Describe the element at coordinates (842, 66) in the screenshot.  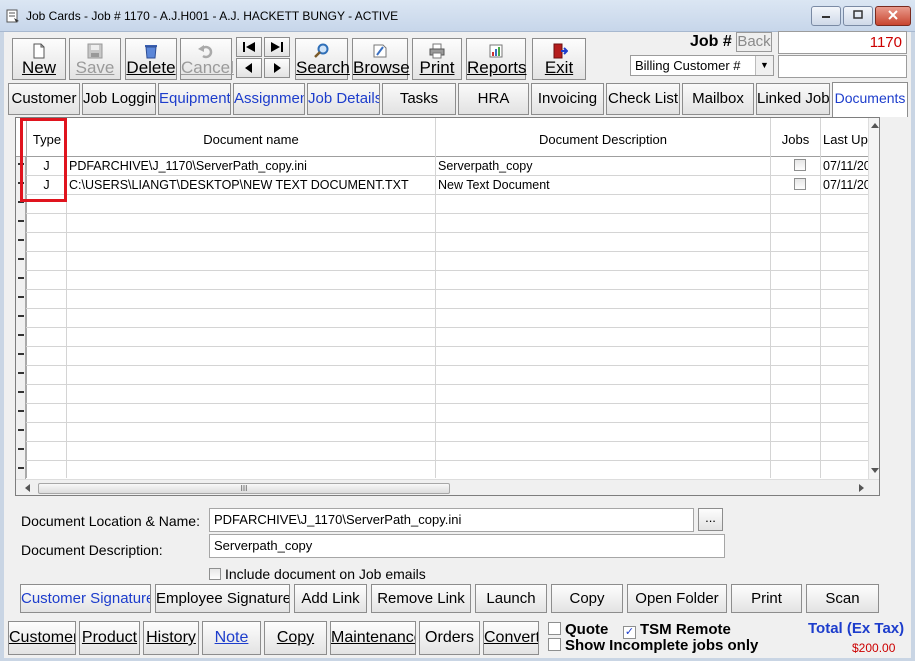
I see `billing-customer-field` at that location.